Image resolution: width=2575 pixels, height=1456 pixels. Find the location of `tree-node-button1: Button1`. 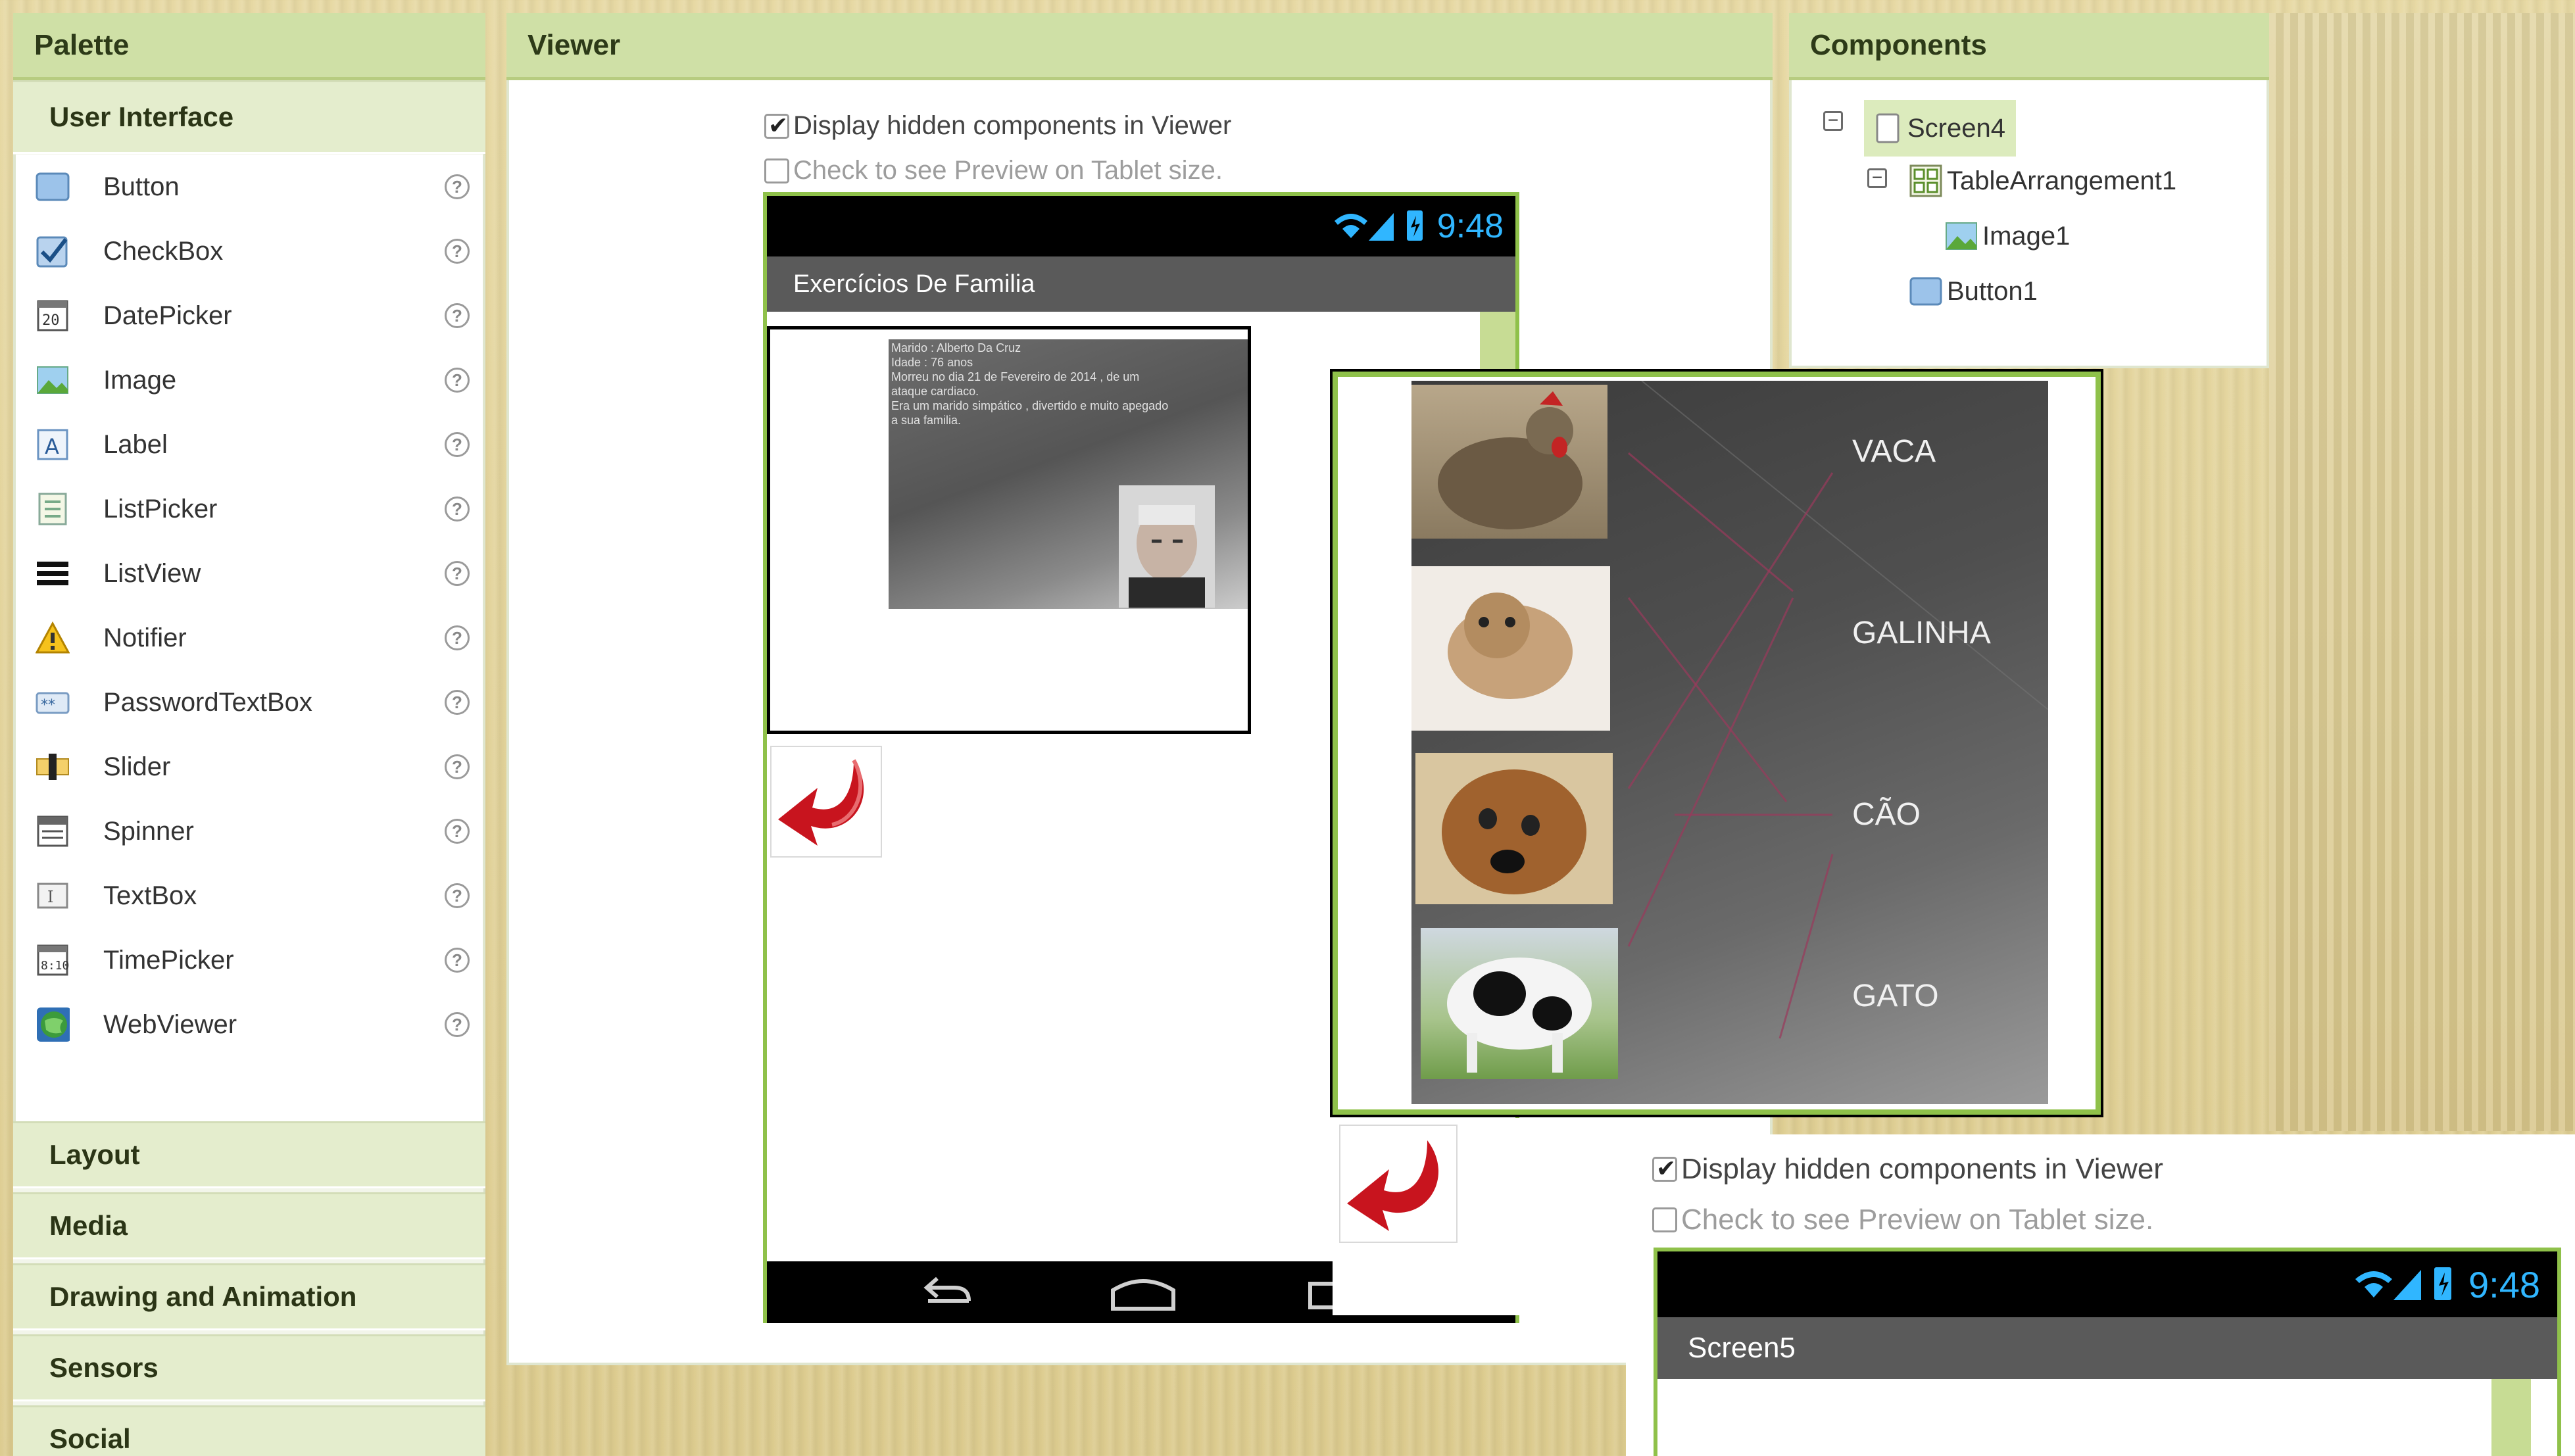

tree-node-button1: Button1 is located at coordinates (1973, 291).